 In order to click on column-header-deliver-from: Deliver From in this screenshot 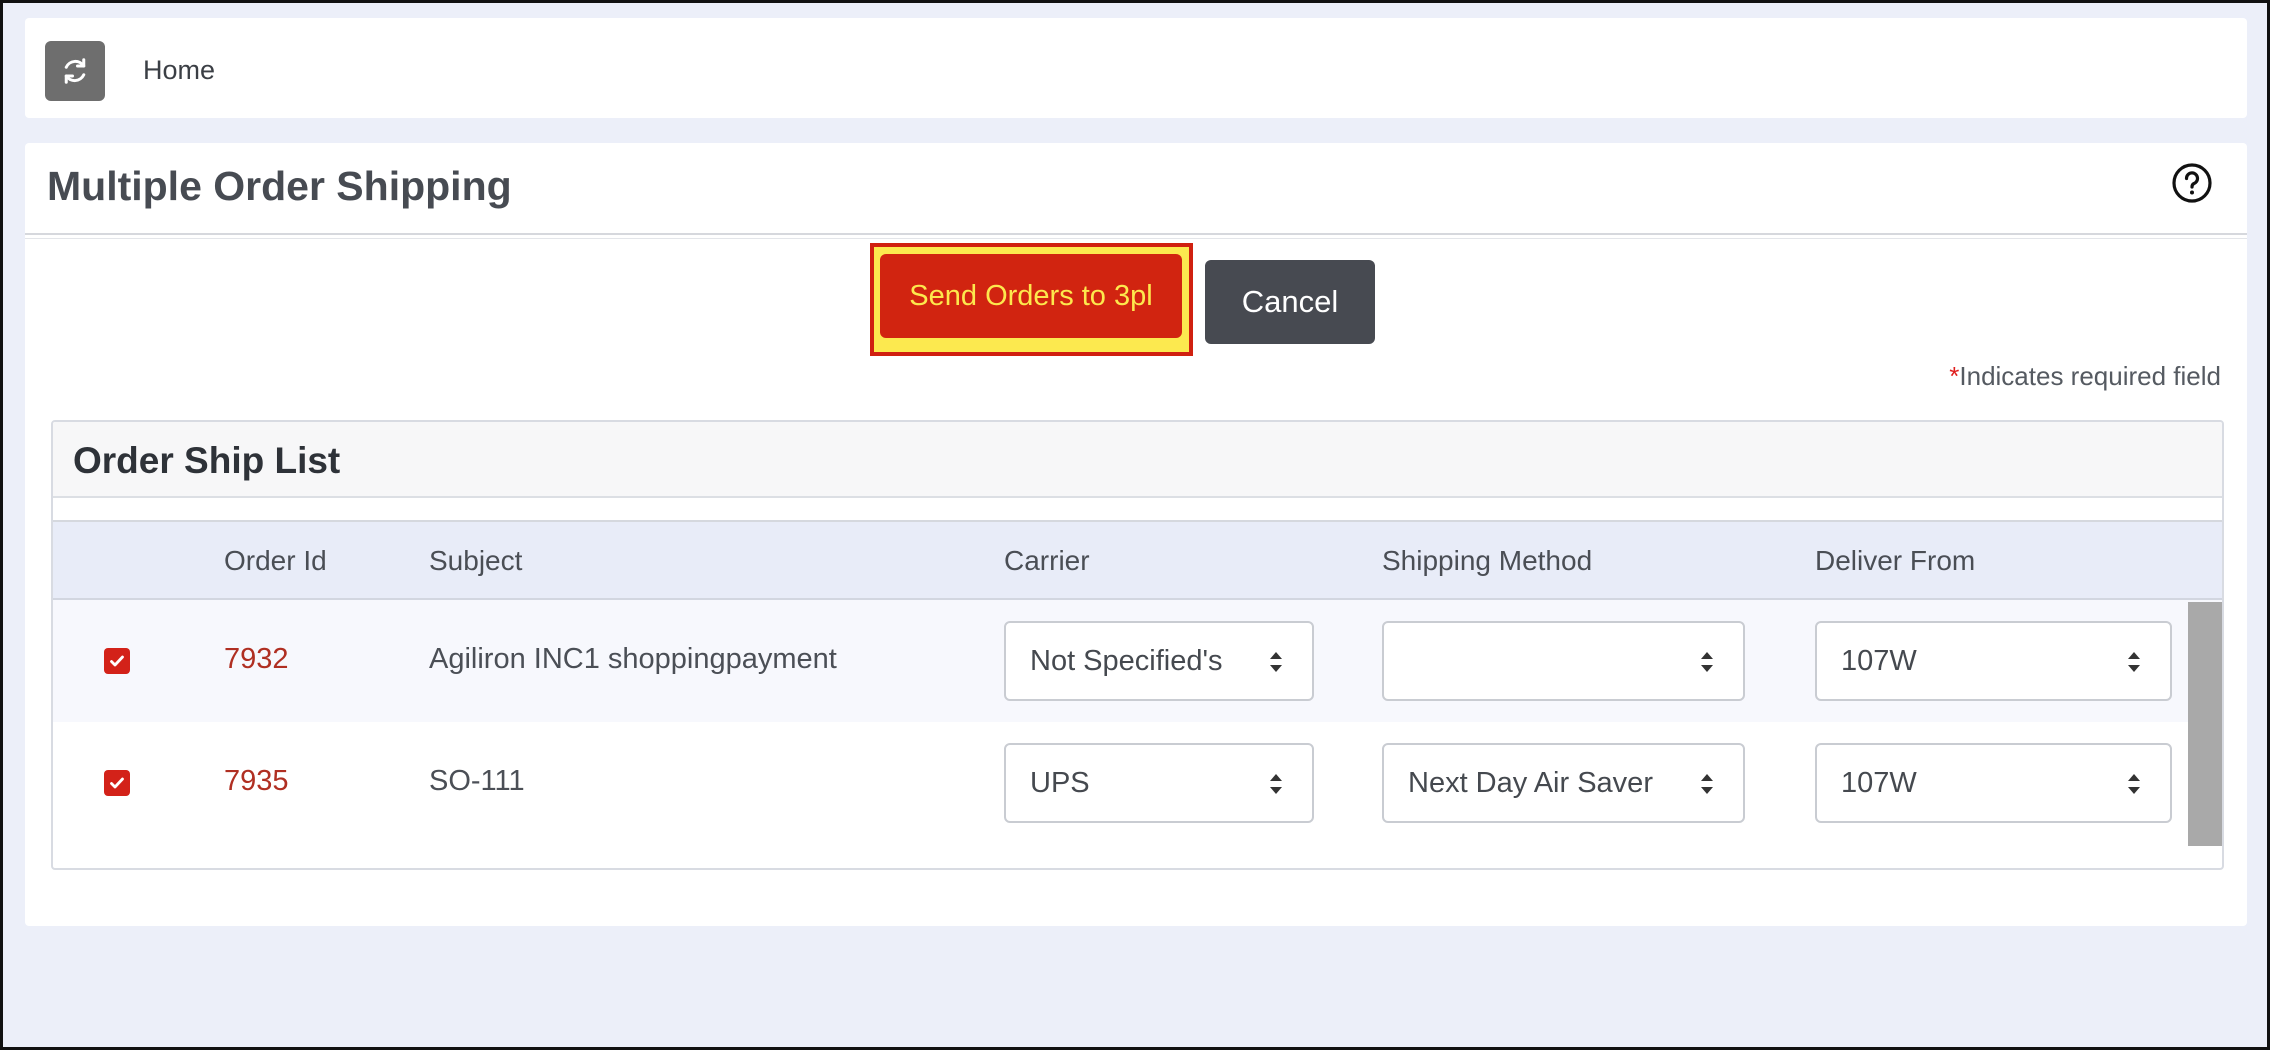, I will do `click(1895, 560)`.